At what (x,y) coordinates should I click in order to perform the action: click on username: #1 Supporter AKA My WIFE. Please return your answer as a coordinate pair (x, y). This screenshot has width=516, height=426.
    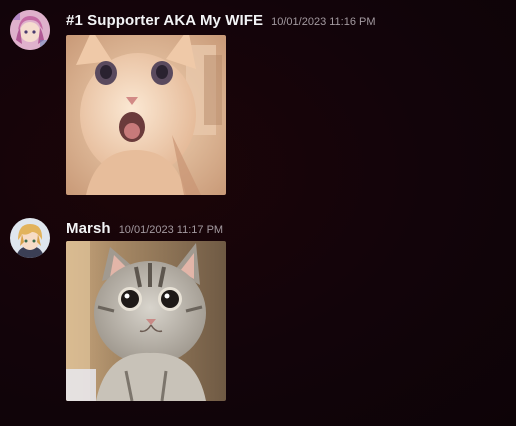
    Looking at the image, I should click on (164, 20).